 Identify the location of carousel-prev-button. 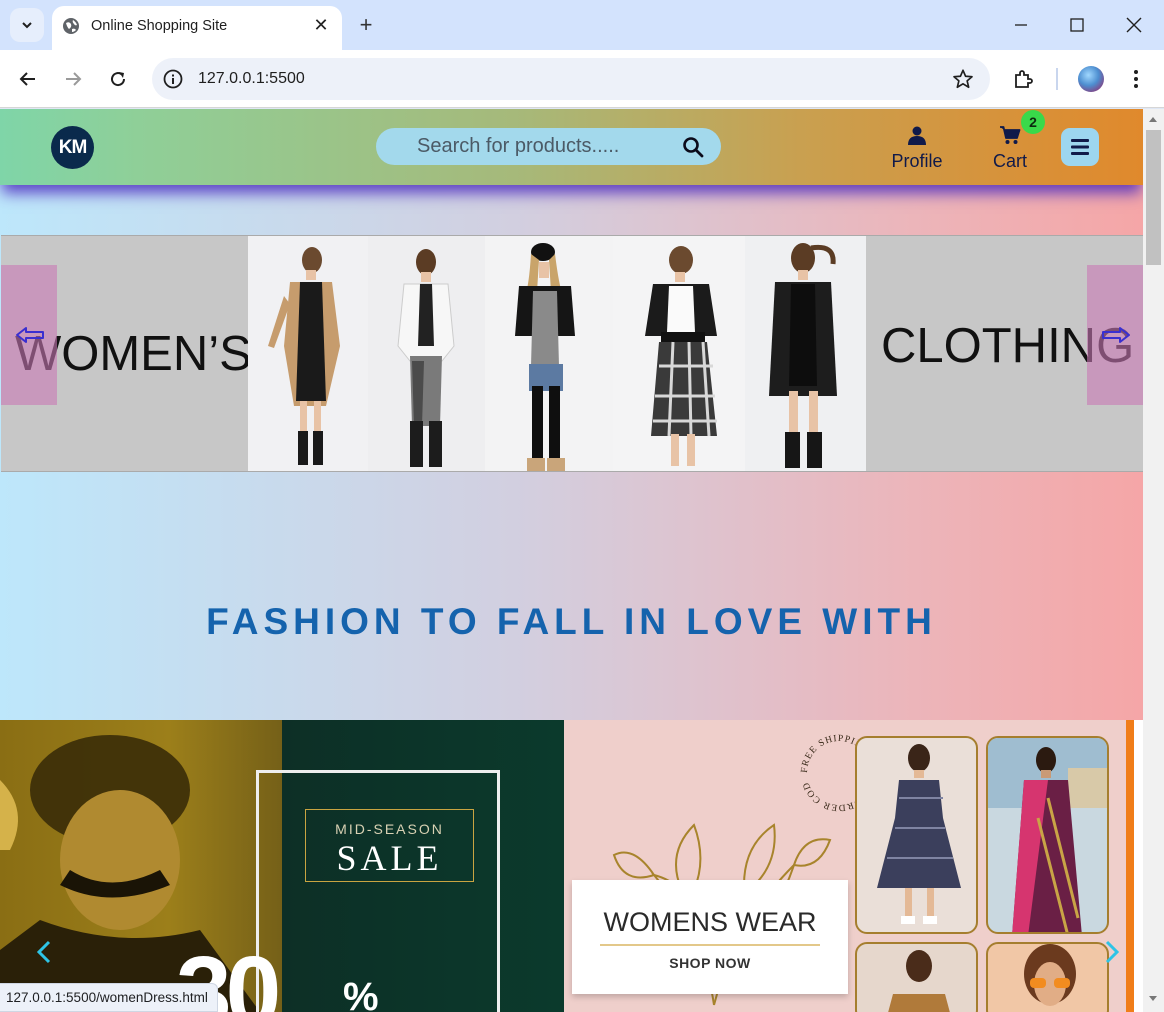
(29, 335).